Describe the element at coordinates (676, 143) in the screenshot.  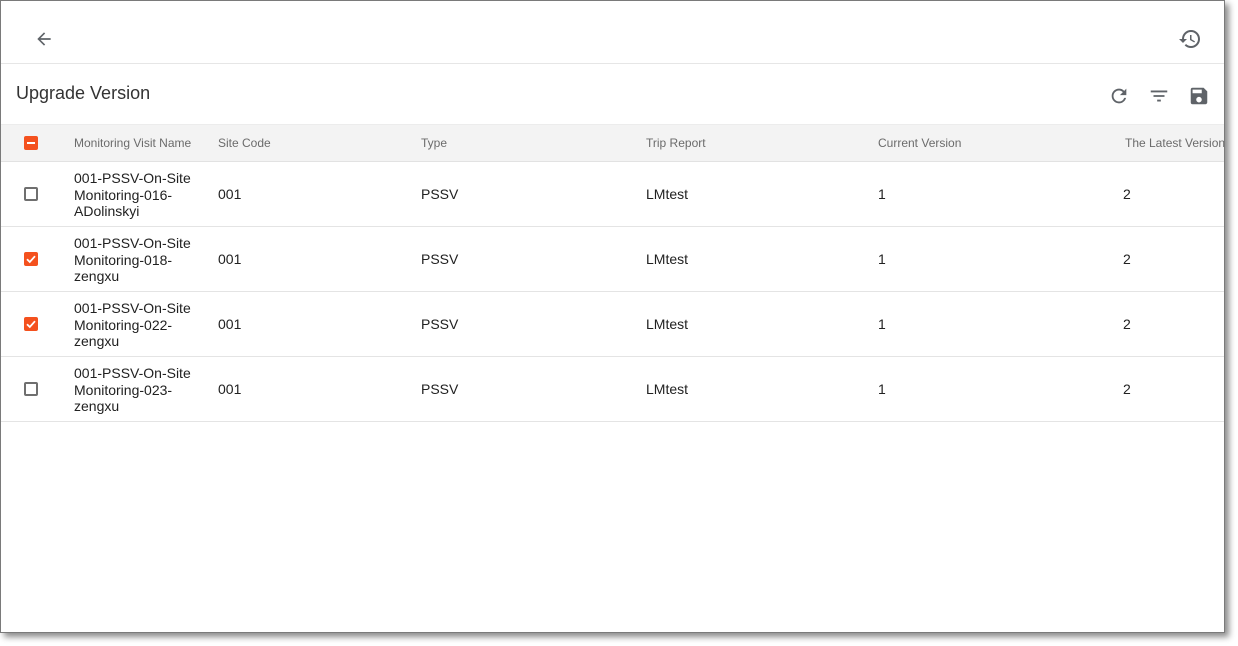
I see `column-header-trip-report: Trip Report` at that location.